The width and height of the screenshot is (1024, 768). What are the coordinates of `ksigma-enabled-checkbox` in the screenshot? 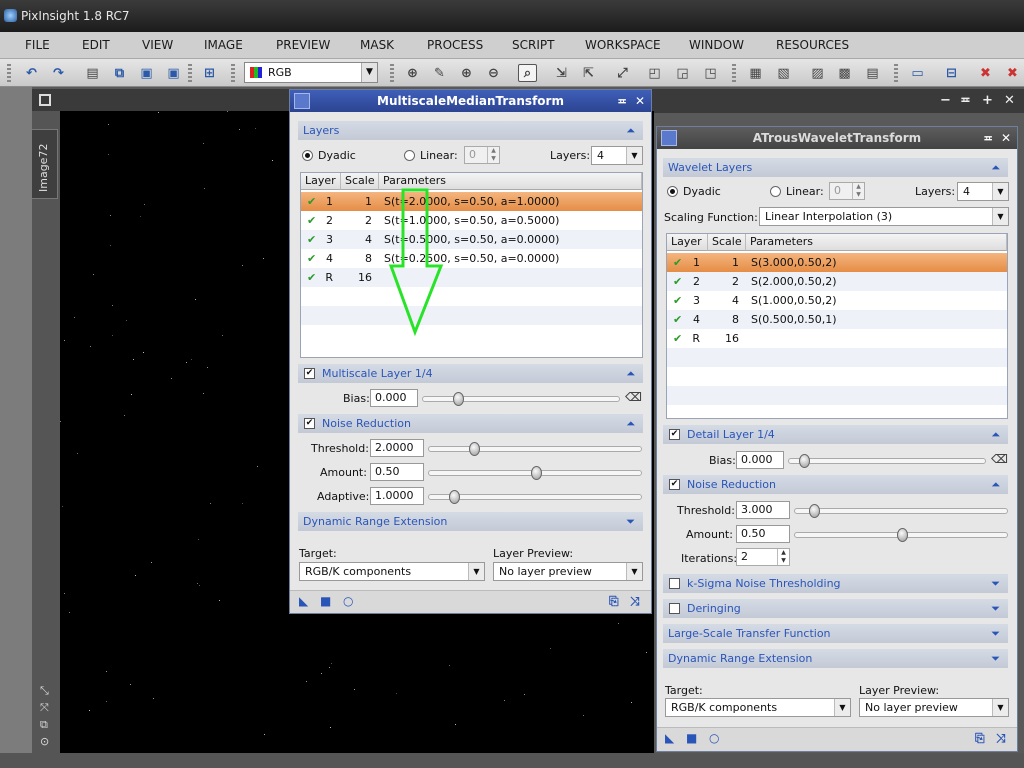 It's located at (674, 583).